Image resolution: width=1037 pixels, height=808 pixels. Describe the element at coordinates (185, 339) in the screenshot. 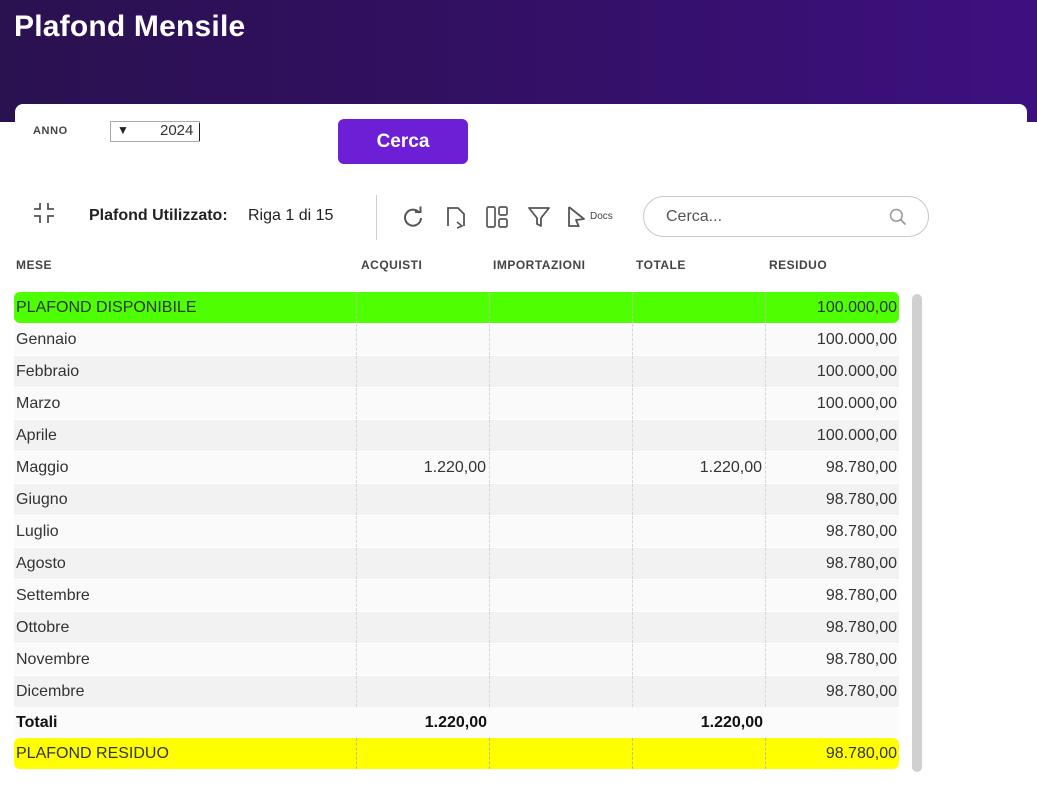

I see `cell-mese: Gennaio` at that location.